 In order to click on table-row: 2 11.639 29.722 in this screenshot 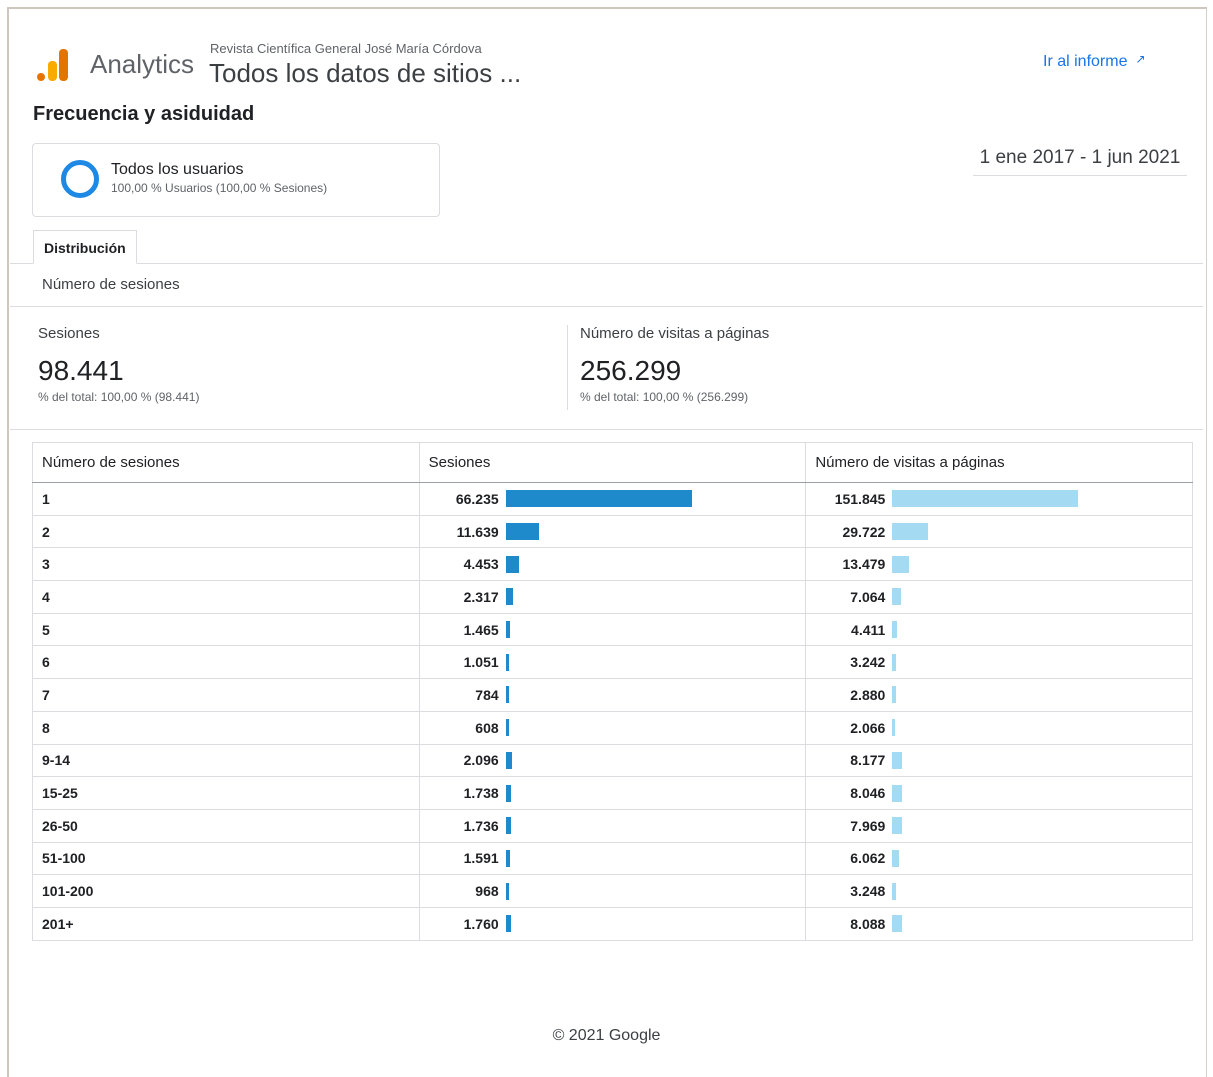, I will do `click(612, 531)`.